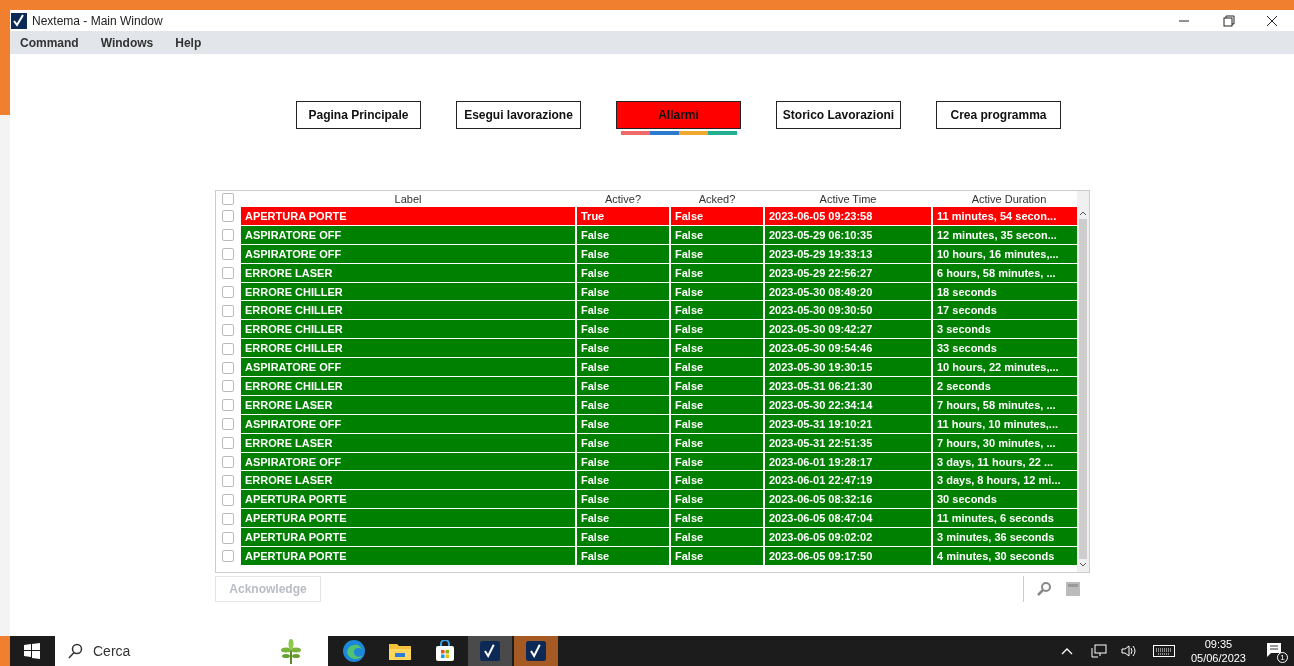  What do you see at coordinates (848, 461) in the screenshot?
I see `table-cell: 2023-06-01 19:28:17` at bounding box center [848, 461].